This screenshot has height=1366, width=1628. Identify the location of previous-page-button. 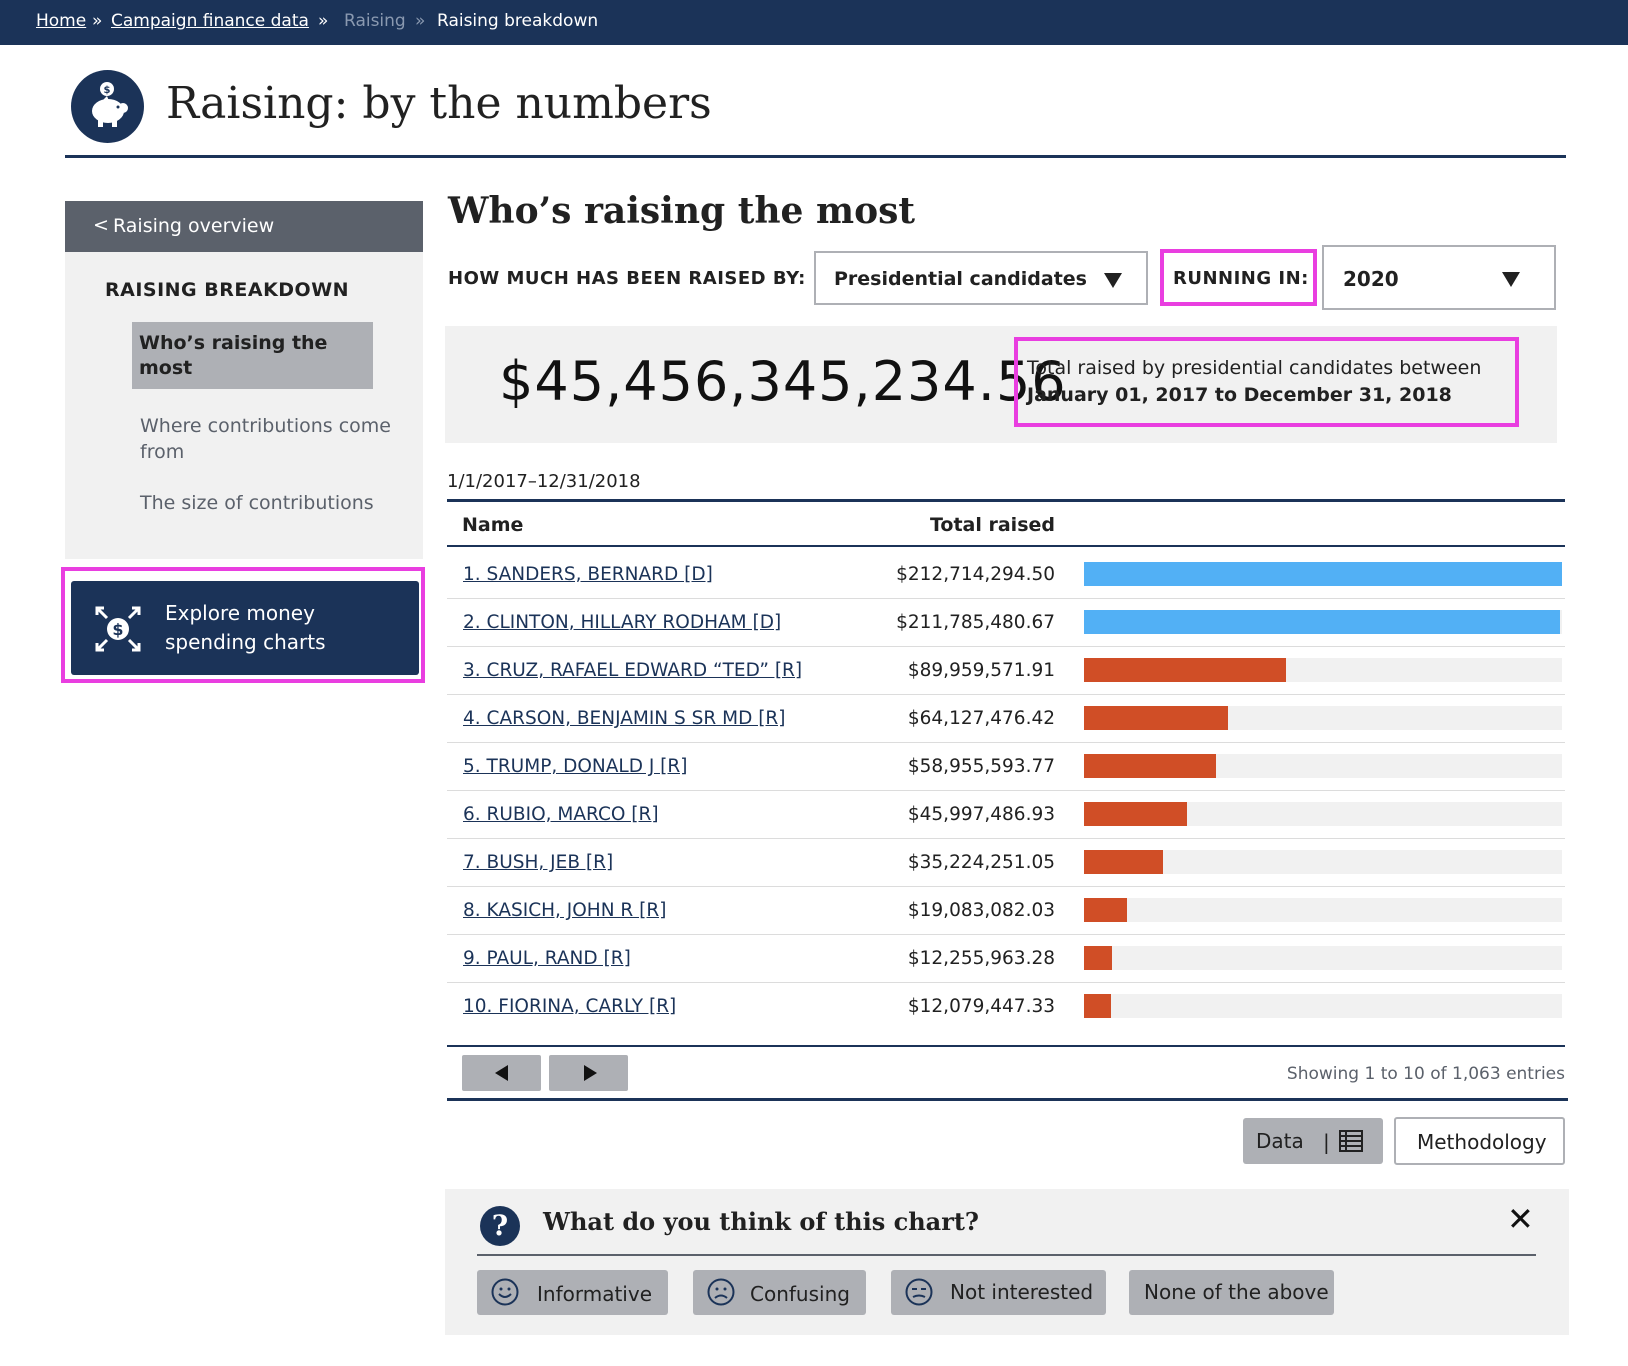
(501, 1073).